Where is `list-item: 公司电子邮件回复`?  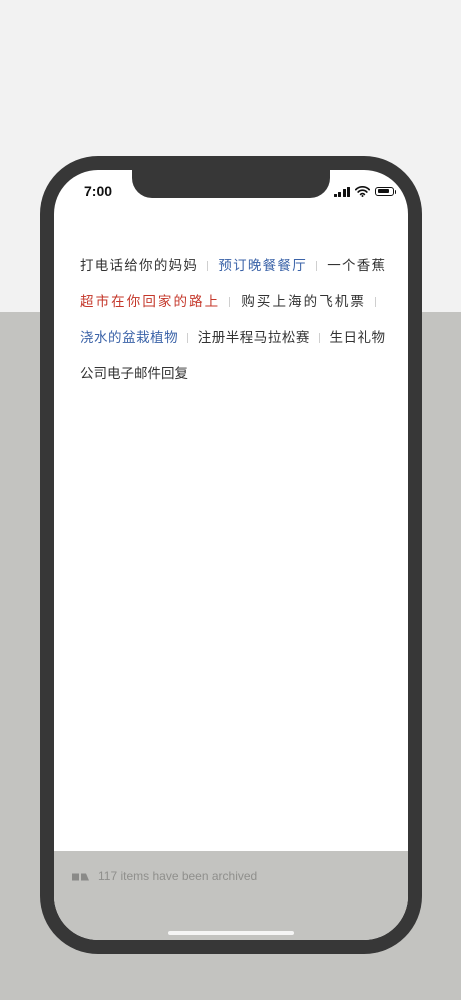
list-item: 公司电子邮件回复 is located at coordinates (134, 374).